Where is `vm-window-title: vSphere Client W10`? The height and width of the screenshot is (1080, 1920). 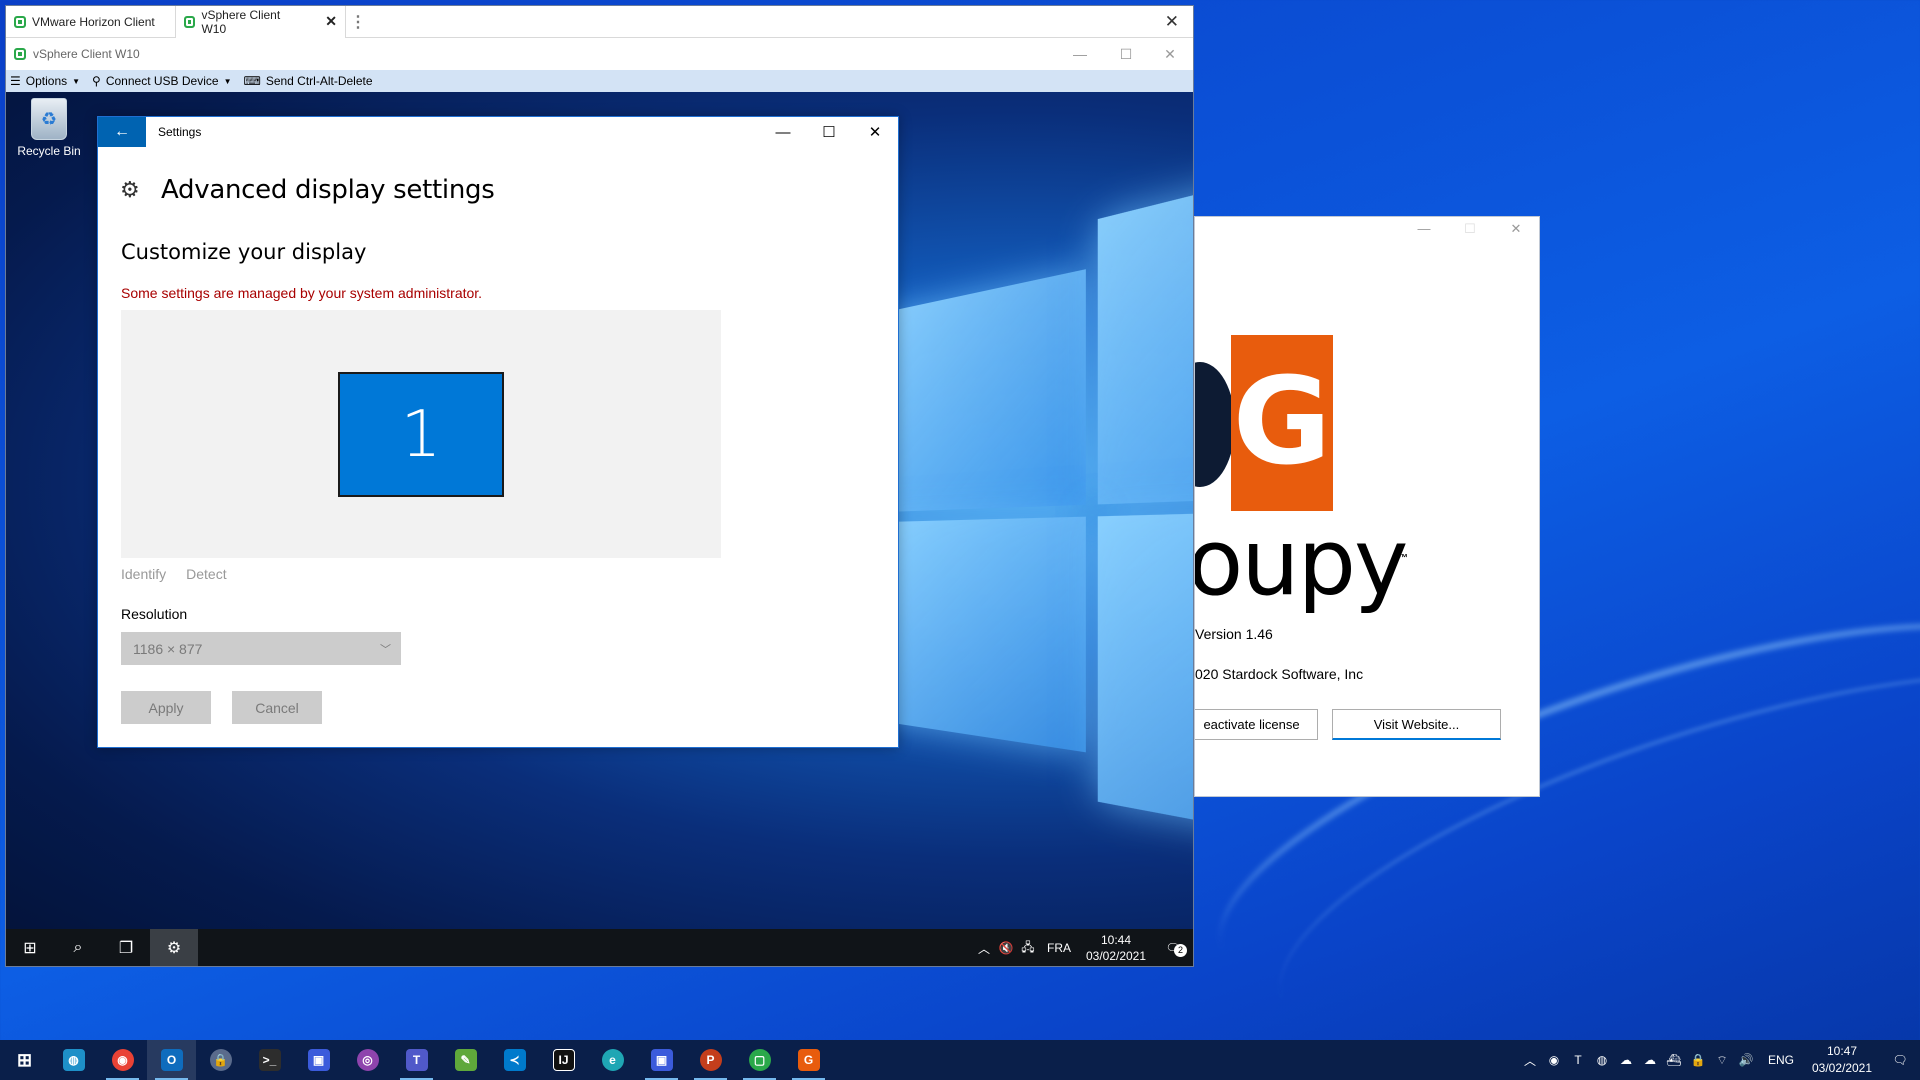 vm-window-title: vSphere Client W10 is located at coordinates (86, 54).